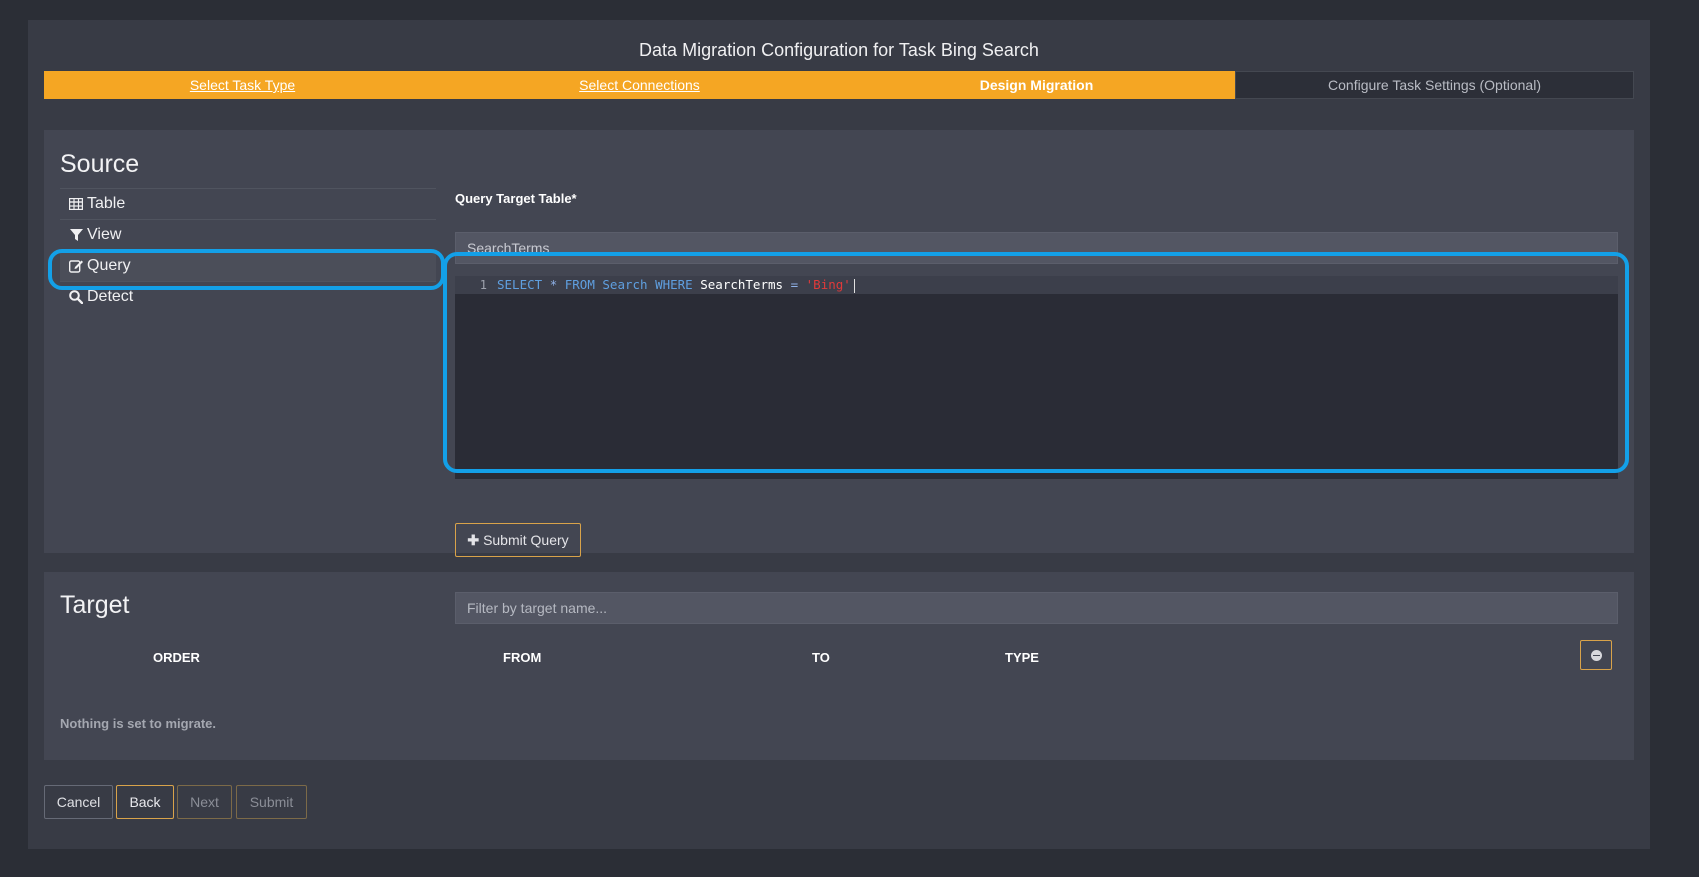  I want to click on submit-query-button: ✚ Submit Query, so click(518, 540).